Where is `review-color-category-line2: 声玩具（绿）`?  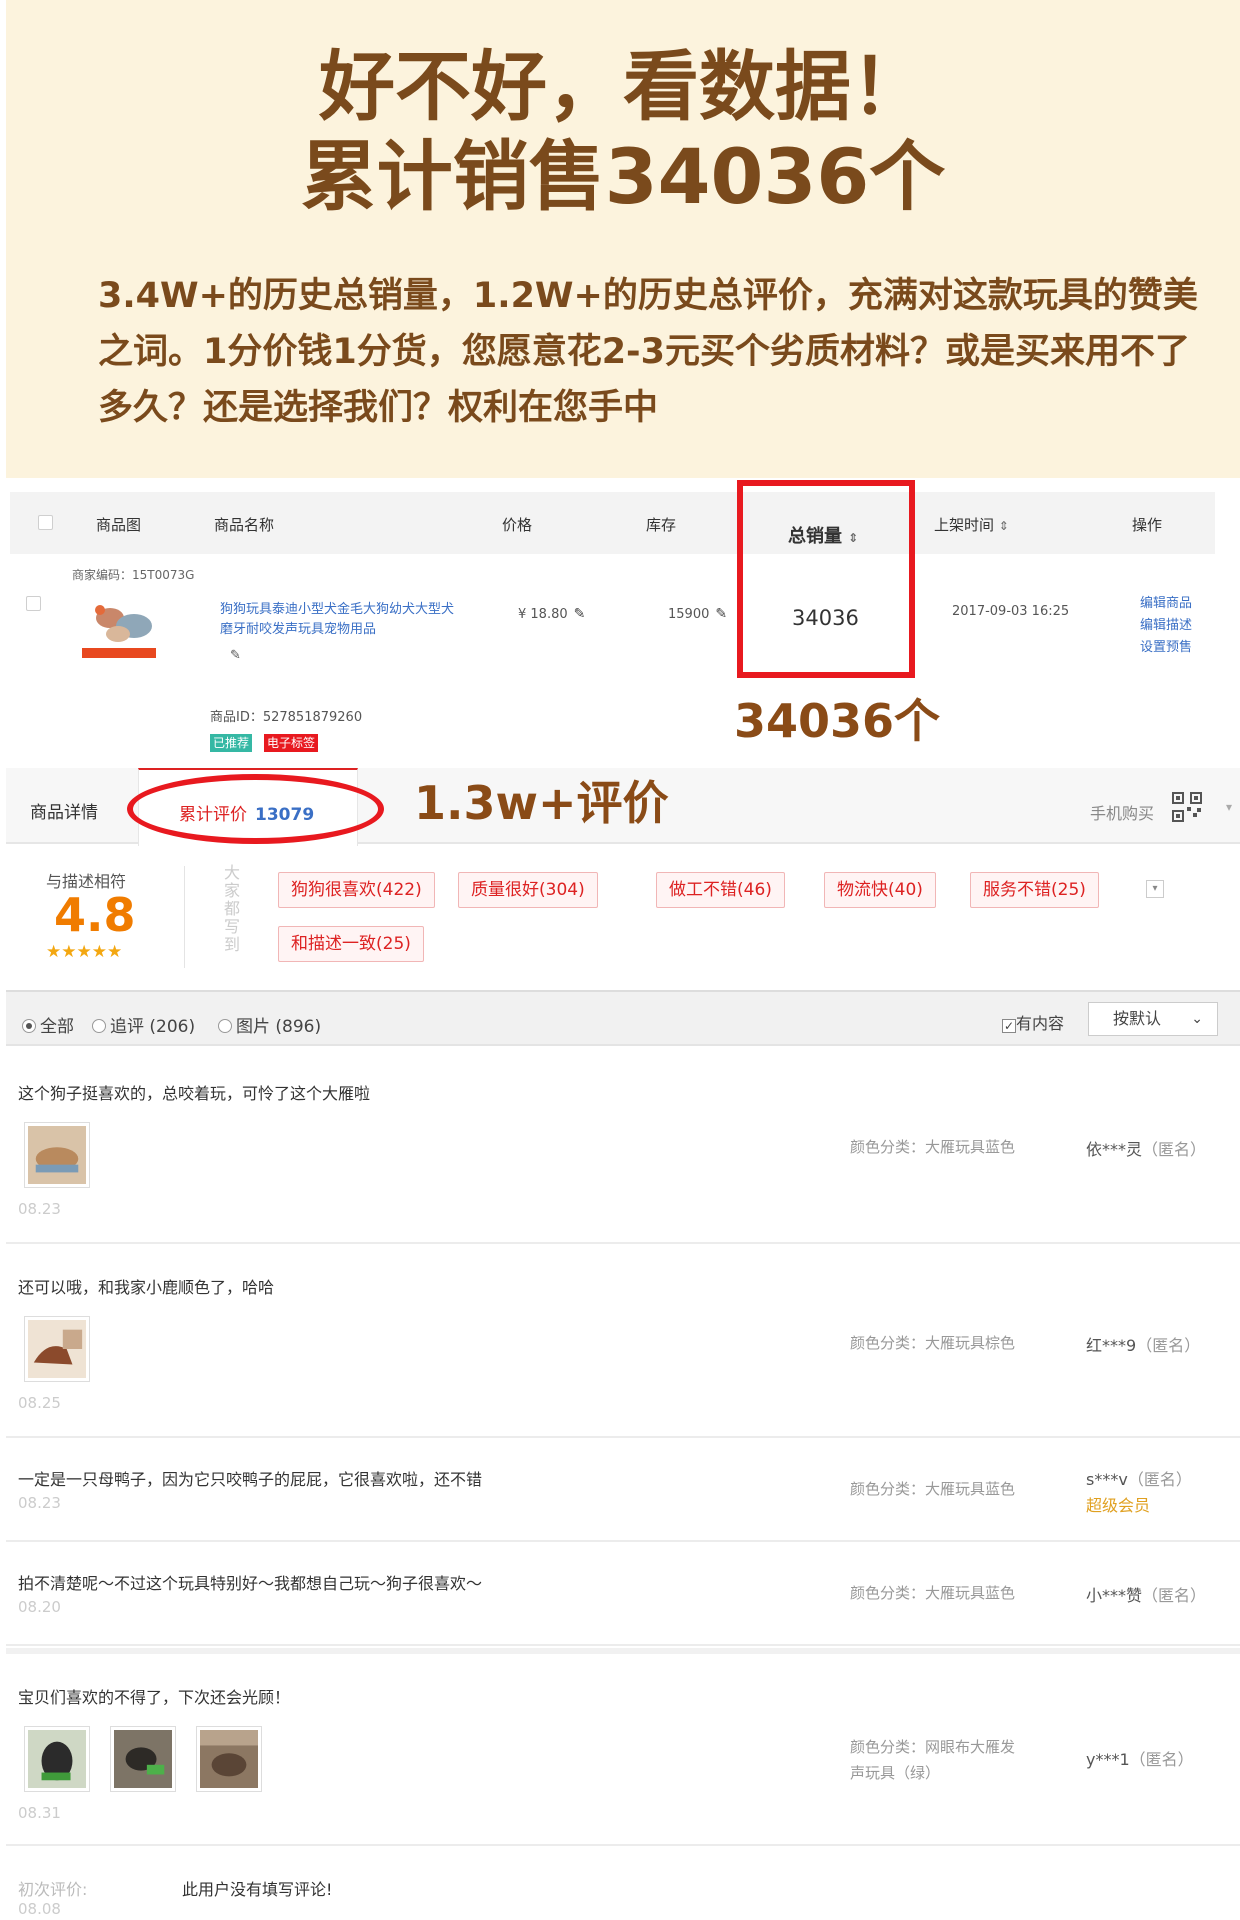
review-color-category-line2: 声玩具（绿） is located at coordinates (895, 1773).